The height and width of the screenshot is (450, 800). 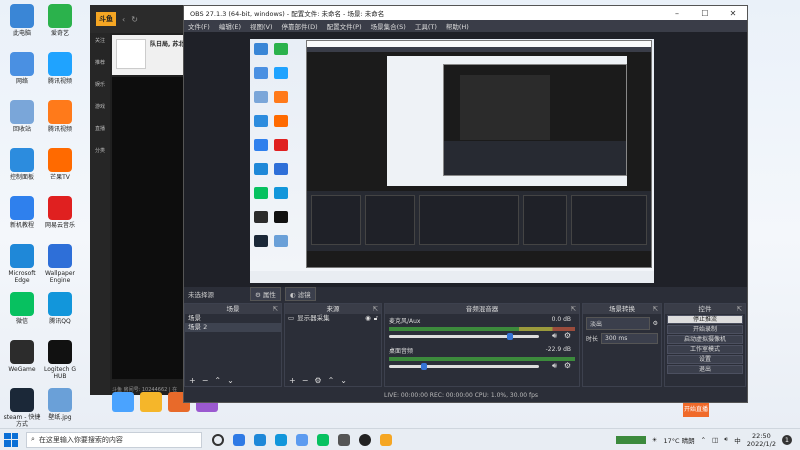 I want to click on minimize-icon: –, so click(x=677, y=13).